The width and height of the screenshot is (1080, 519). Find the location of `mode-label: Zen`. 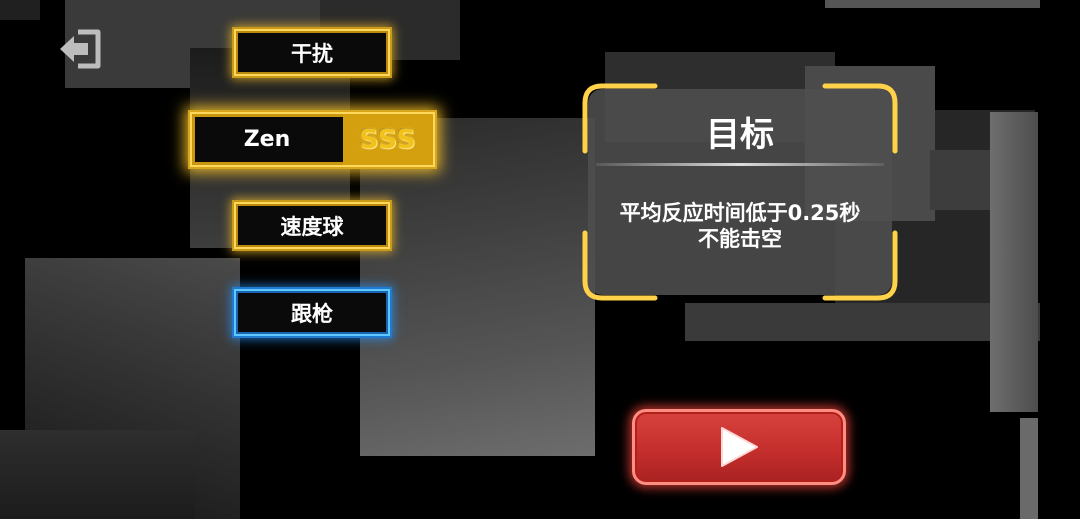

mode-label: Zen is located at coordinates (267, 139).